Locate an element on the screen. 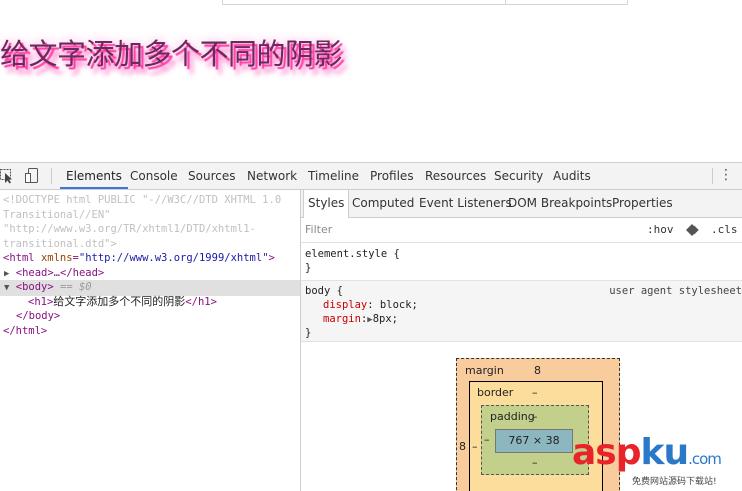 The height and width of the screenshot is (491, 742). address-bar-fragment is located at coordinates (425, 2).